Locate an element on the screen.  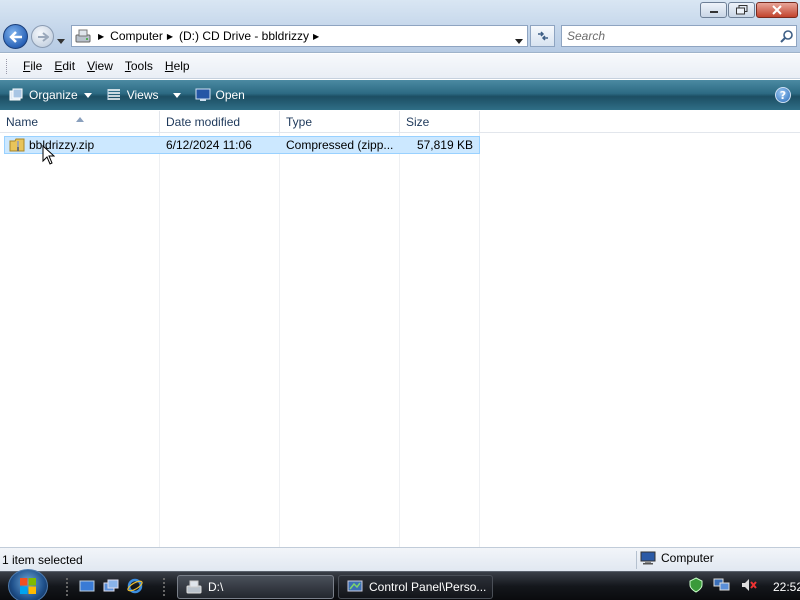
close-icon is located at coordinates (777, 10).